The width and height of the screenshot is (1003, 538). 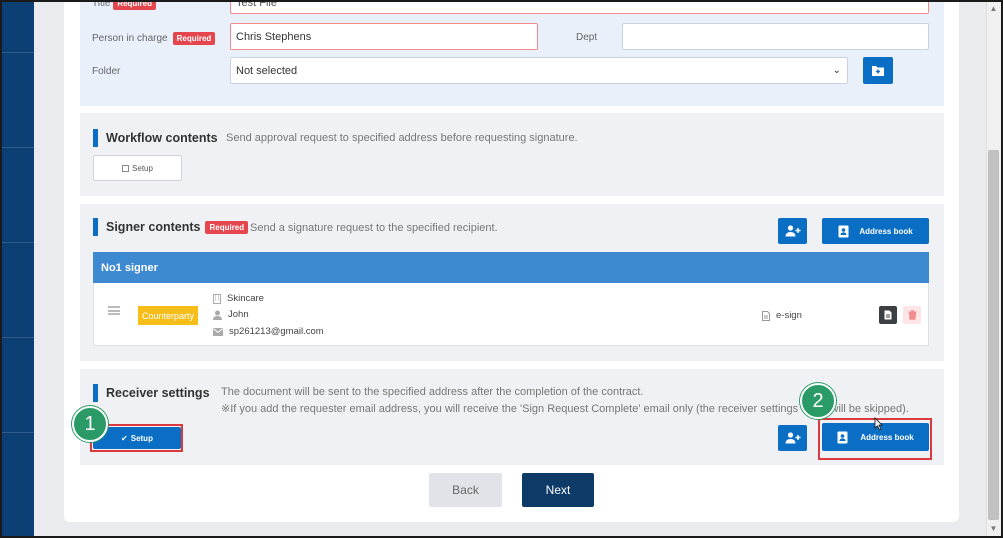 I want to click on mouse-cursor-icon, so click(x=879, y=424).